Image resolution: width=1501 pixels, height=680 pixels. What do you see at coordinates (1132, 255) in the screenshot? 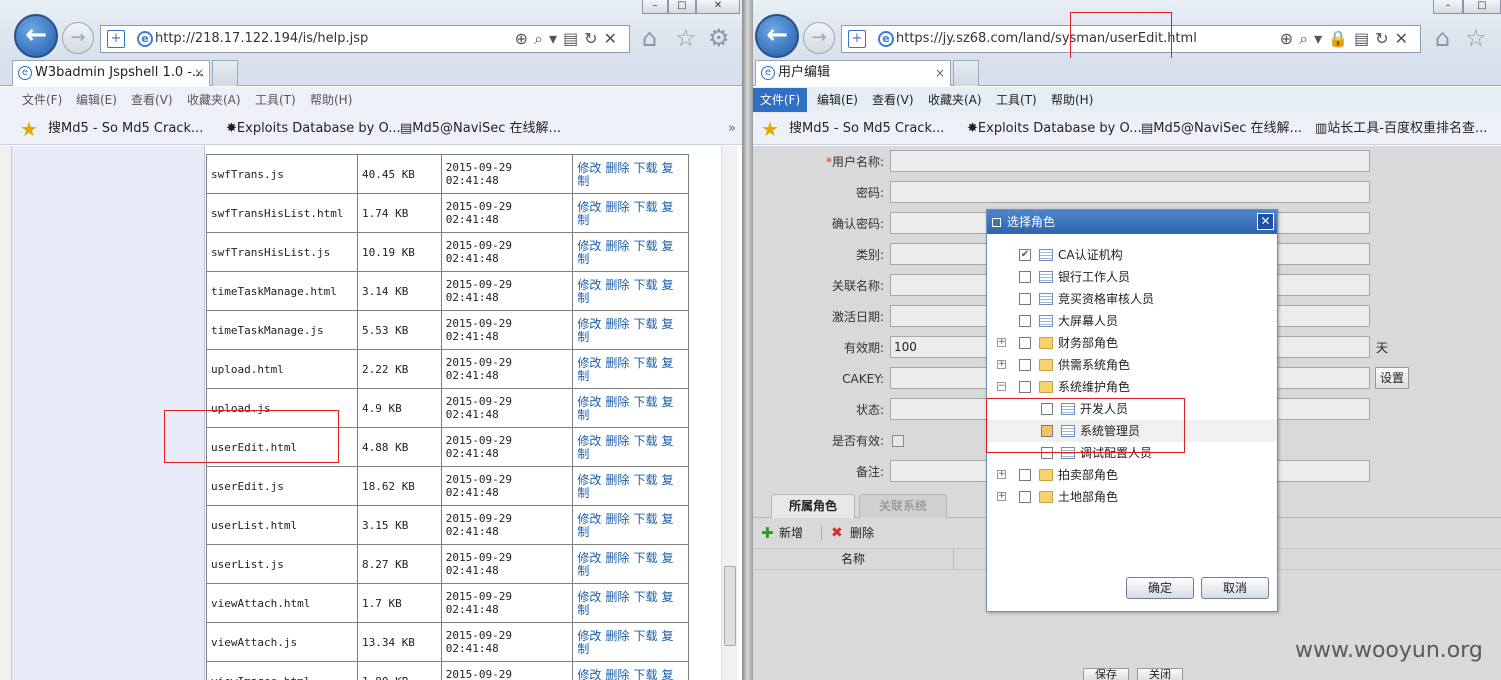
I see `tree-node: ✔ CA认证机构` at bounding box center [1132, 255].